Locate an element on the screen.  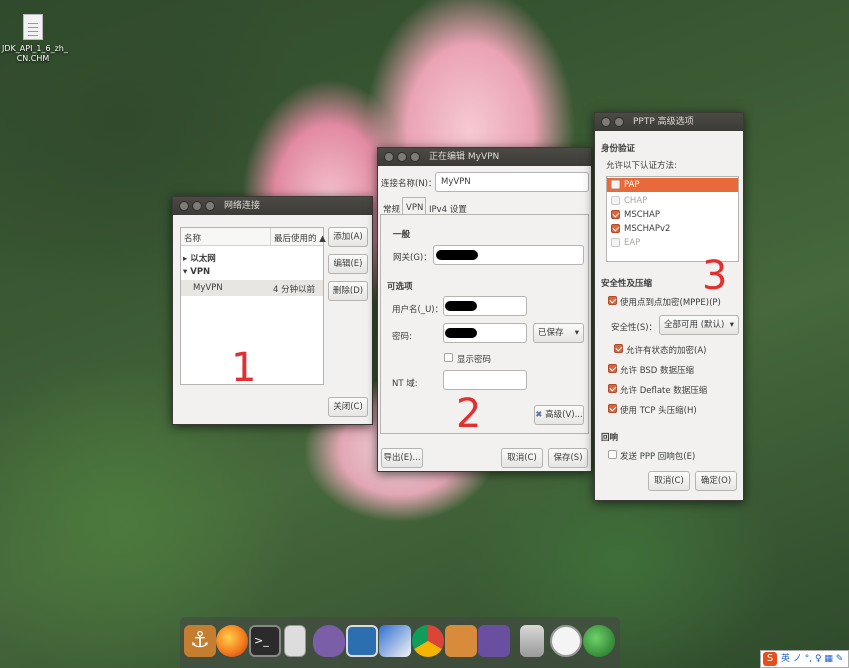
ppp-echo-label: 发送 PPP 回响包(E) is located at coordinates (658, 457).